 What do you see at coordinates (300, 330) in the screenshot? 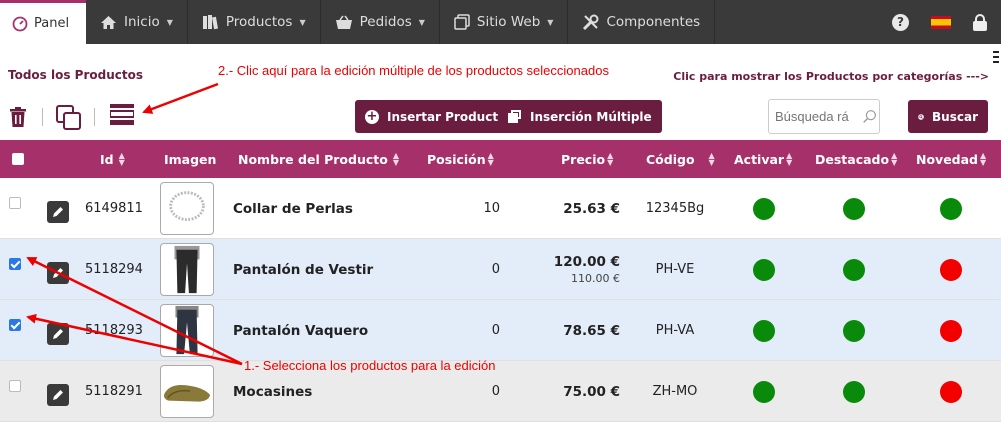
I see `product-name: Pantalón Vaquero` at bounding box center [300, 330].